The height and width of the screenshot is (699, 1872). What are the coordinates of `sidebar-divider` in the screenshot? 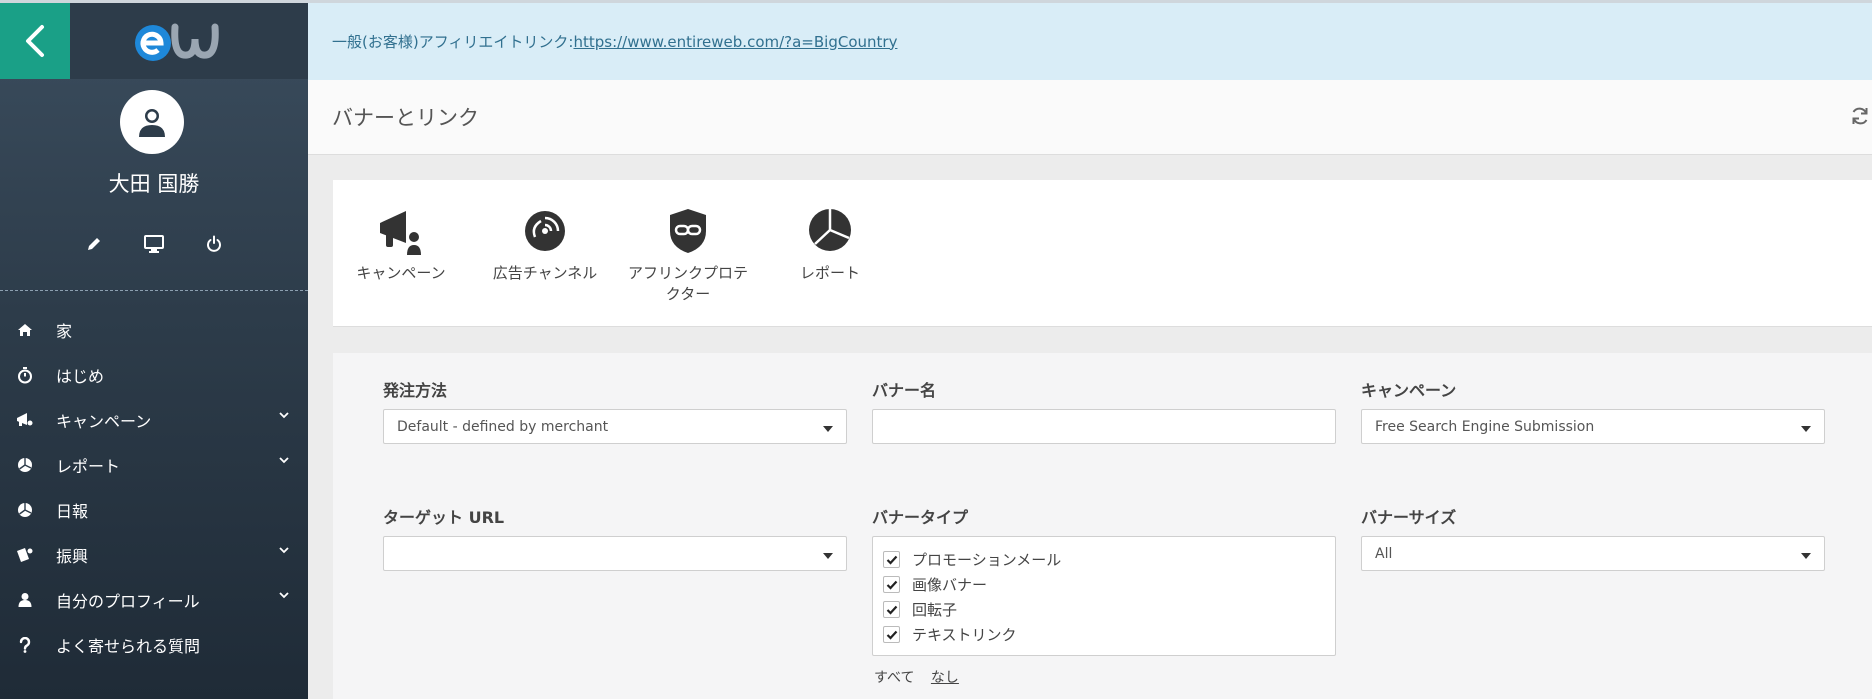 It's located at (154, 290).